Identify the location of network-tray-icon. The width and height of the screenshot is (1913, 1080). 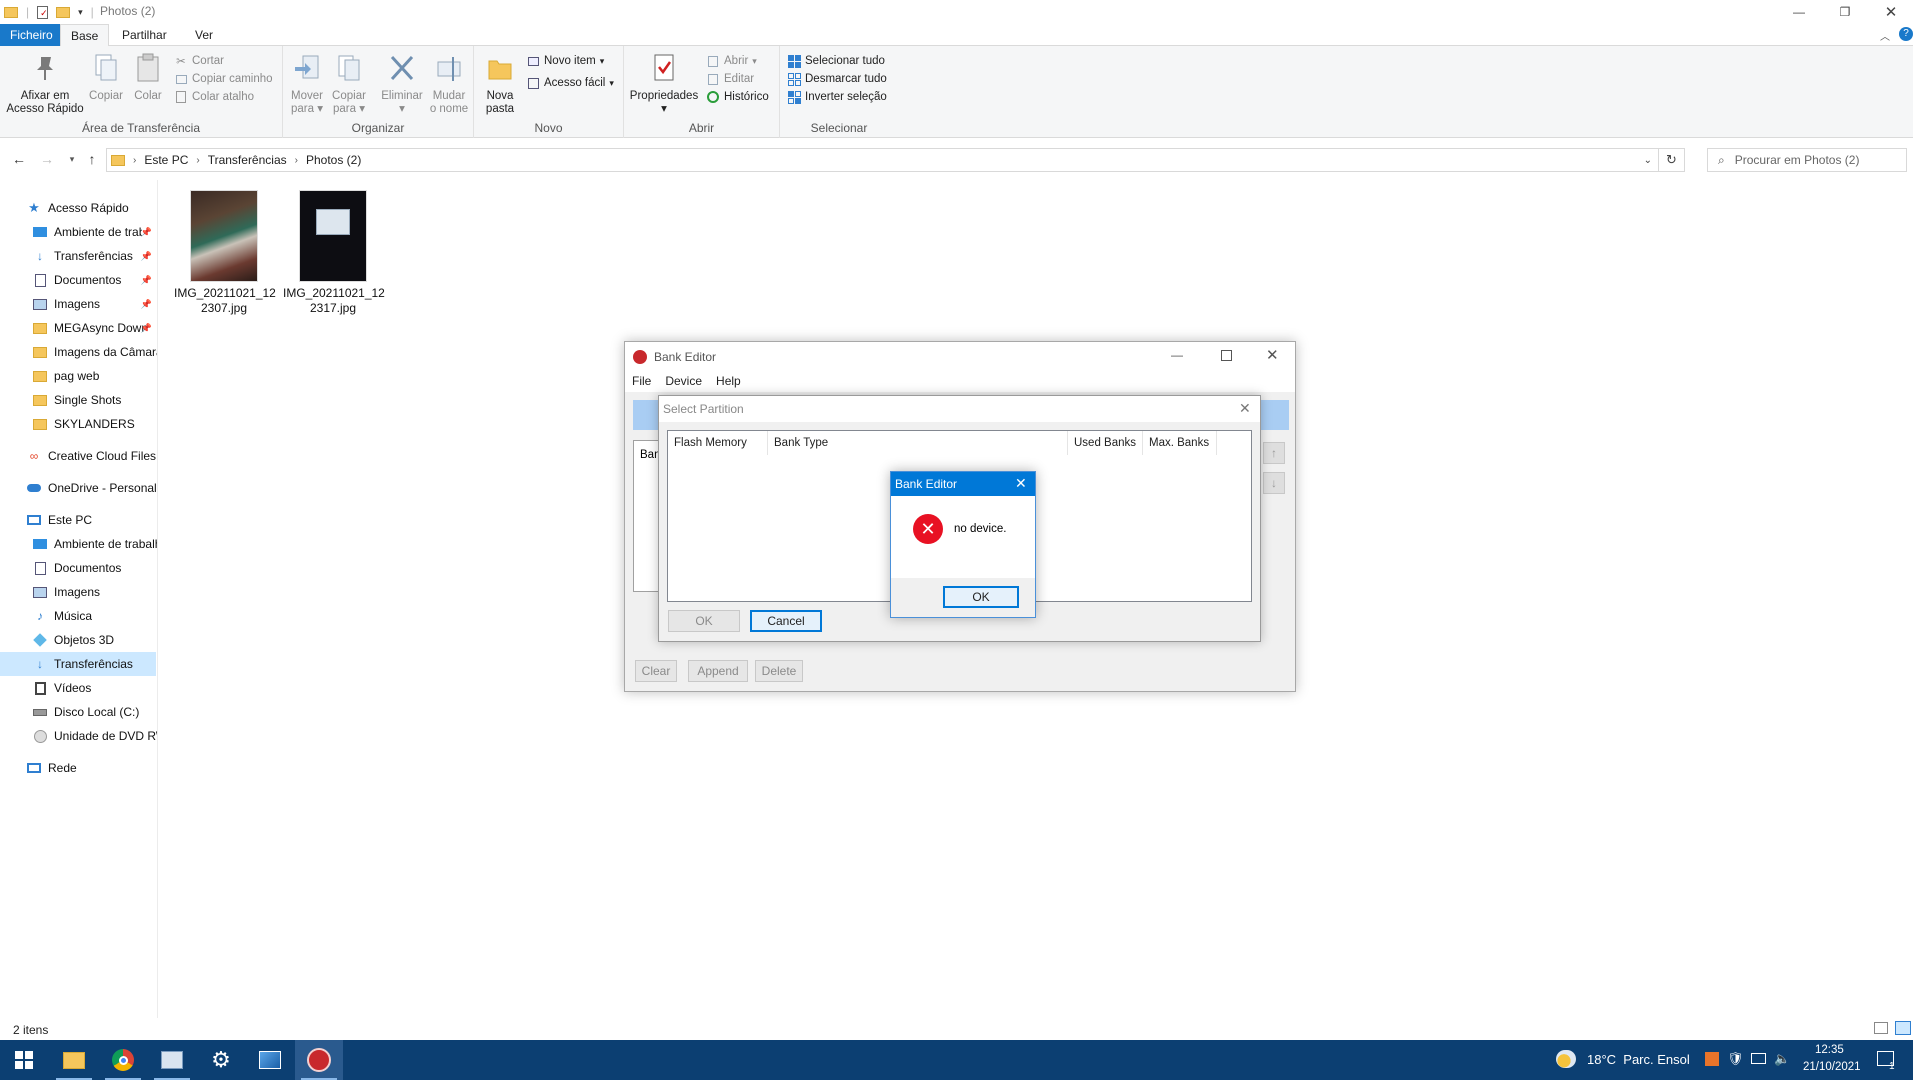
(1758, 1058).